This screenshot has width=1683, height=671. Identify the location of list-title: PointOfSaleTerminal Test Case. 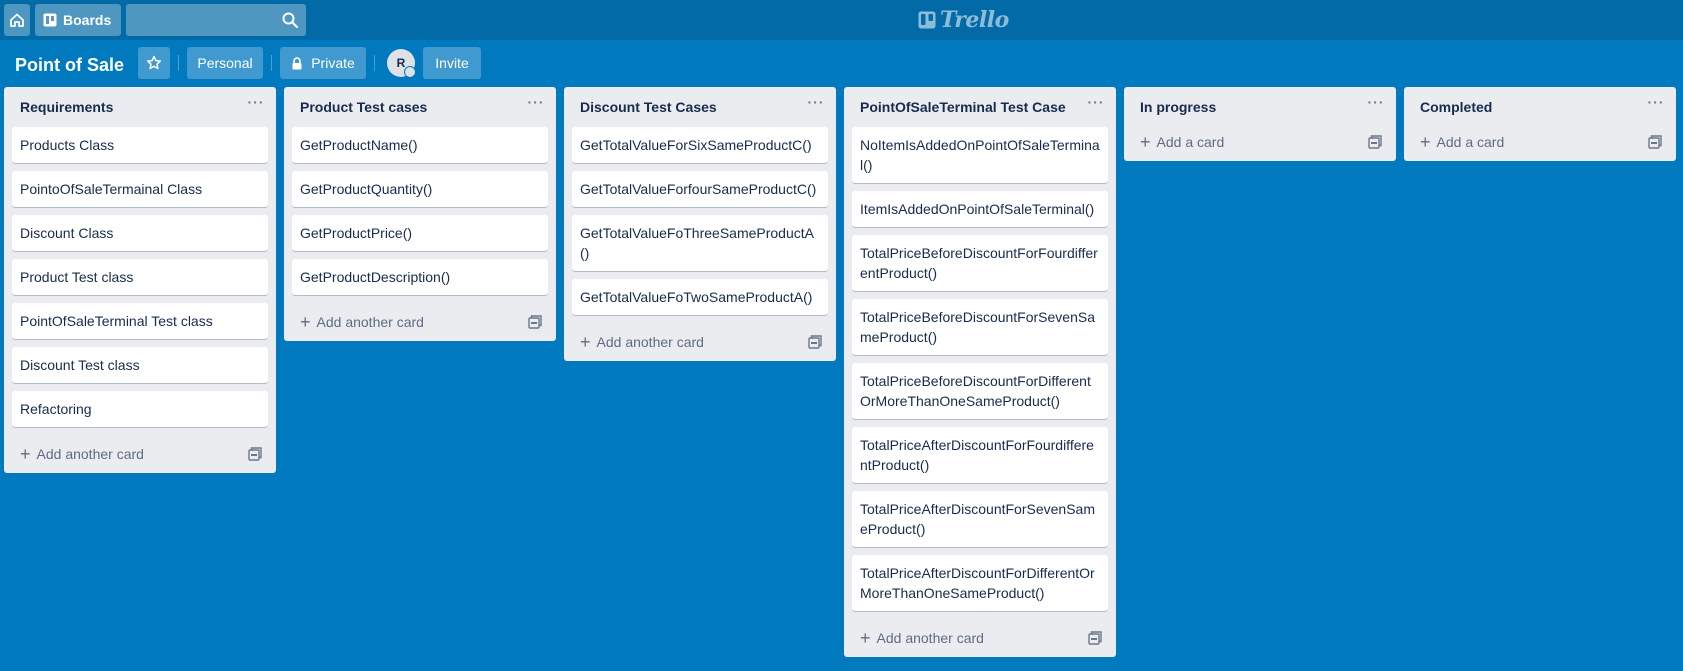
(963, 107).